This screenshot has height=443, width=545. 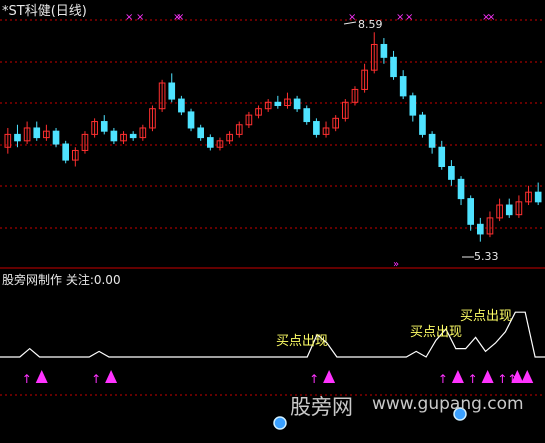 I want to click on watermark-text: 股旁网, so click(x=321, y=407).